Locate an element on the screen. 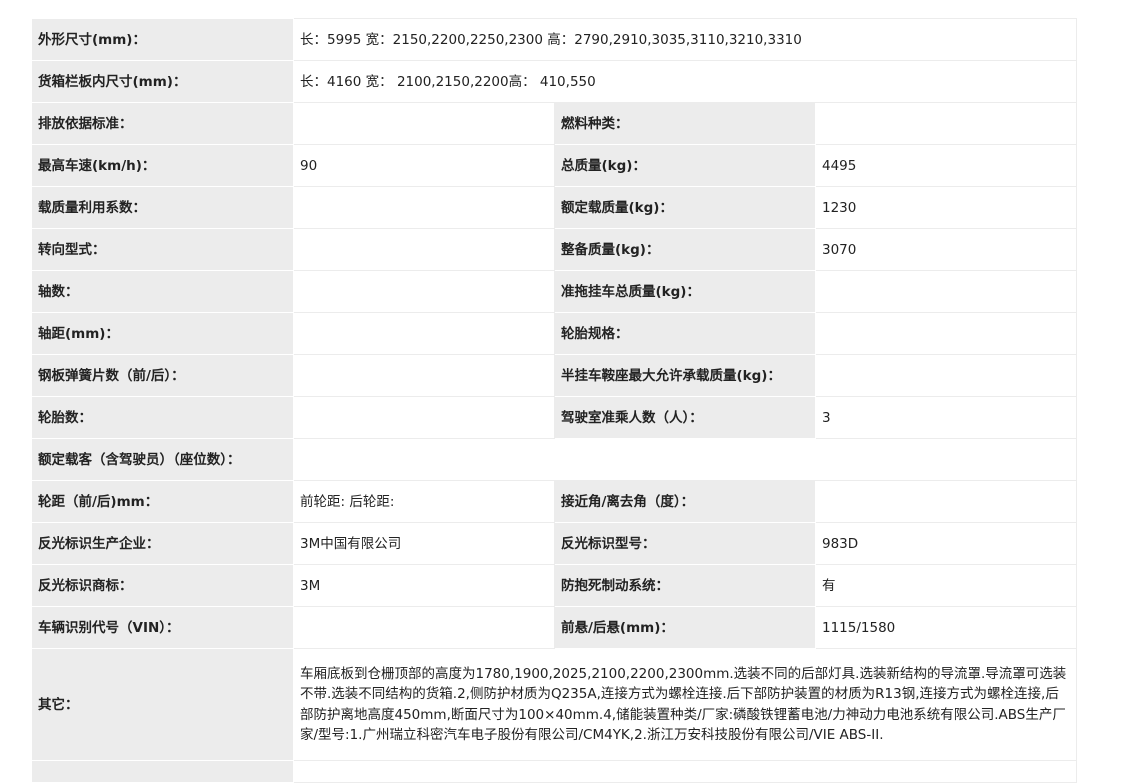  label-cargo-box-dimensions: 货箱栏板内尺寸(mm)： is located at coordinates (162, 81).